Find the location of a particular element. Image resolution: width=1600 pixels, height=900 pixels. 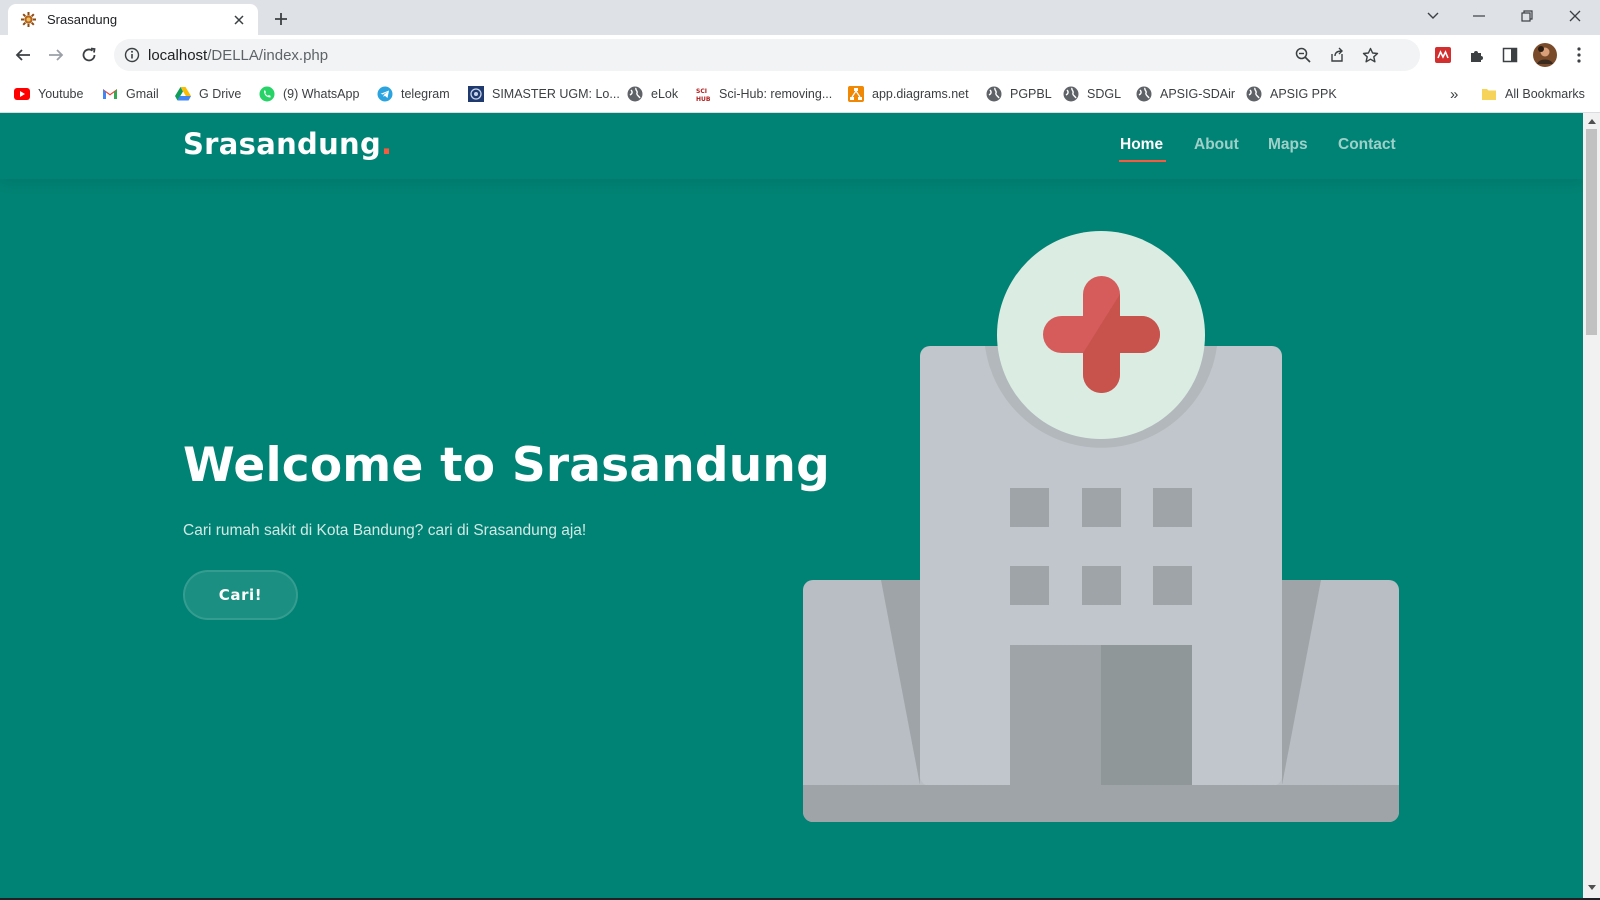

nav-maps: Maps is located at coordinates (1288, 145).